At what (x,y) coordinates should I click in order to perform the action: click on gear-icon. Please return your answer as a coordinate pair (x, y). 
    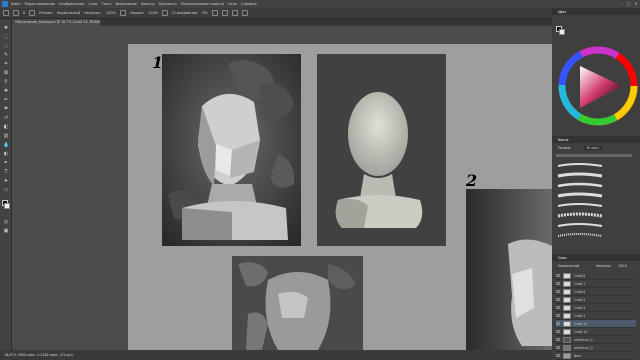
    Looking at the image, I should click on (214, 13).